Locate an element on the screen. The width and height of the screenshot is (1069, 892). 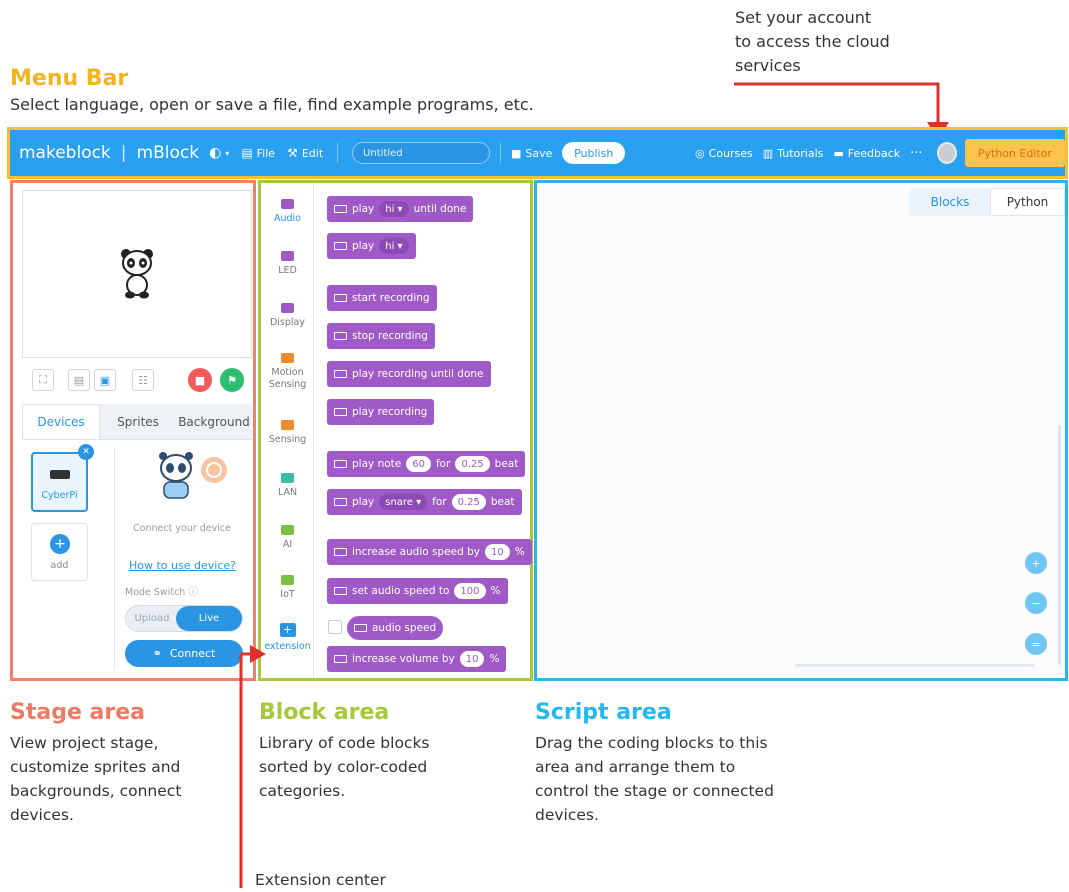
code-view-tabs: Blocks Python is located at coordinates (987, 202).